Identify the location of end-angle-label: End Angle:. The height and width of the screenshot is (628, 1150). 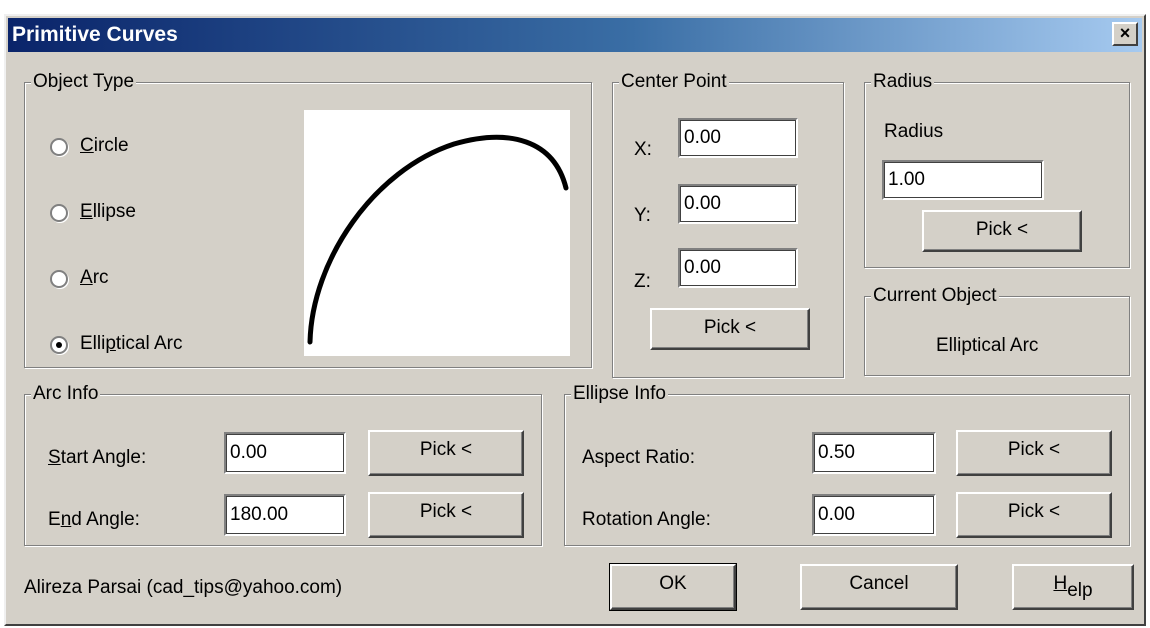
(94, 519).